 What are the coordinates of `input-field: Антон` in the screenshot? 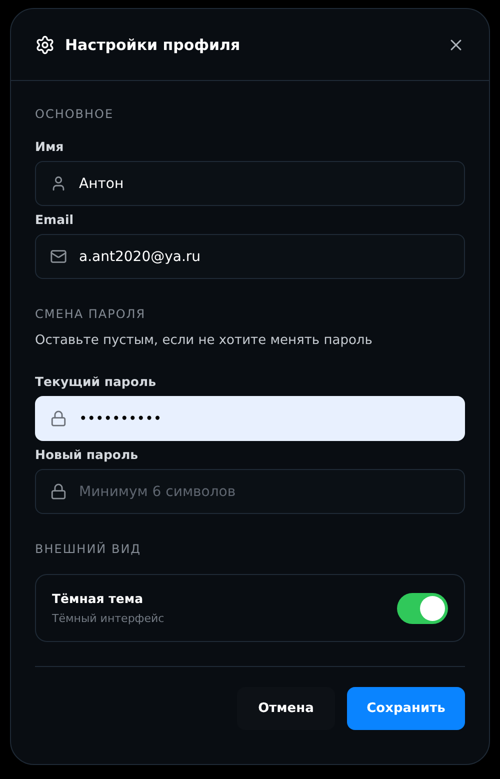 It's located at (250, 183).